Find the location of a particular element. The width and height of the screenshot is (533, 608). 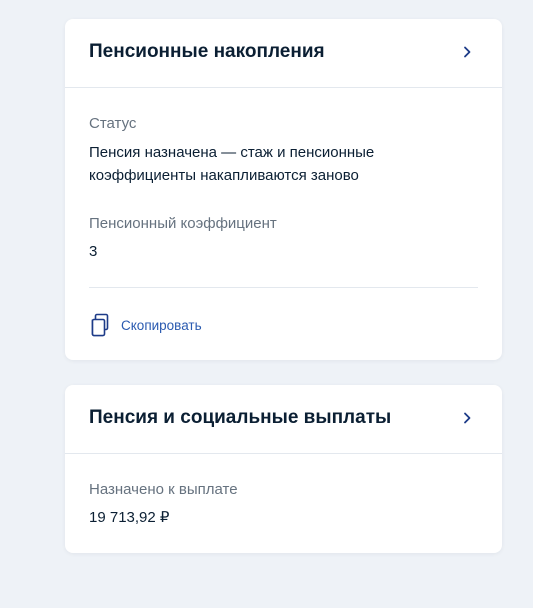

copy-button: Скопировать is located at coordinates (145, 325).